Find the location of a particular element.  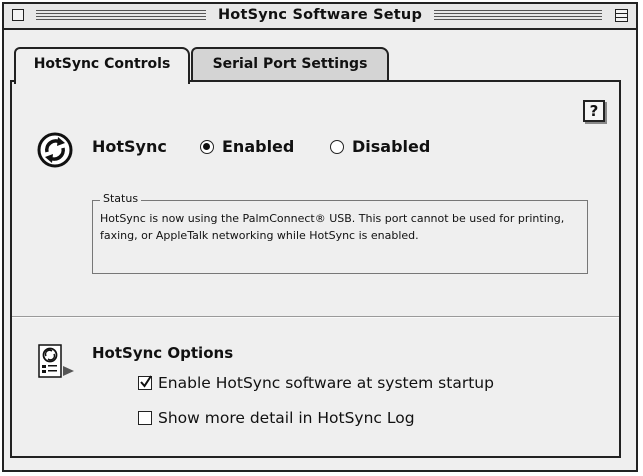

detail-log-checkbox-label: Show more detail in HotSync Log is located at coordinates (286, 418).